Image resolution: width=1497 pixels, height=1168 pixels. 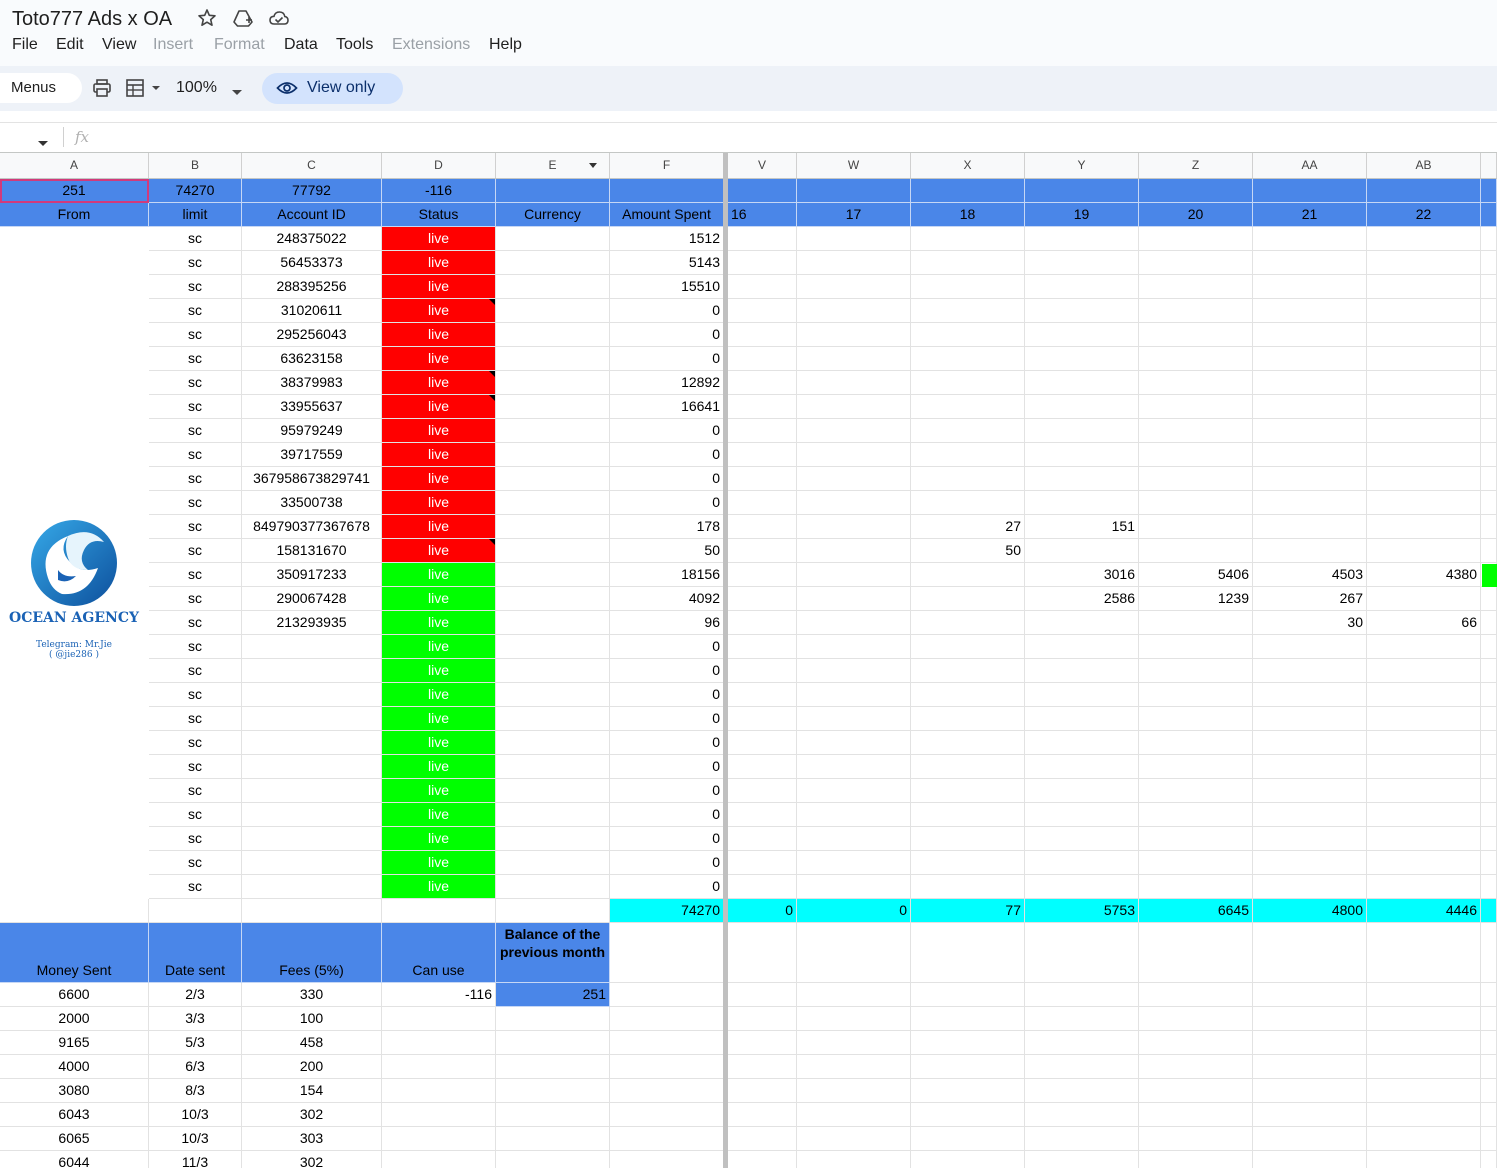 What do you see at coordinates (439, 191) in the screenshot?
I see `row1-cell-d: -116` at bounding box center [439, 191].